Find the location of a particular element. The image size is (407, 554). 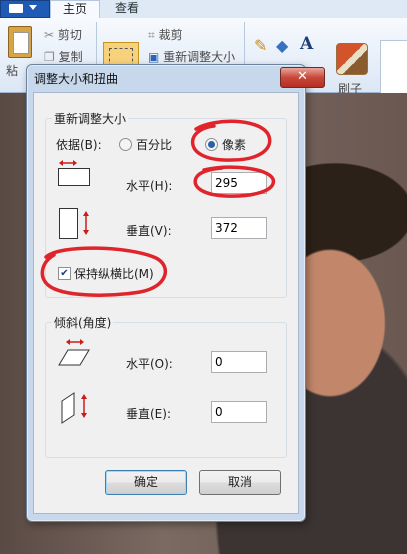

vertical-resize-input: 372 is located at coordinates (239, 228).